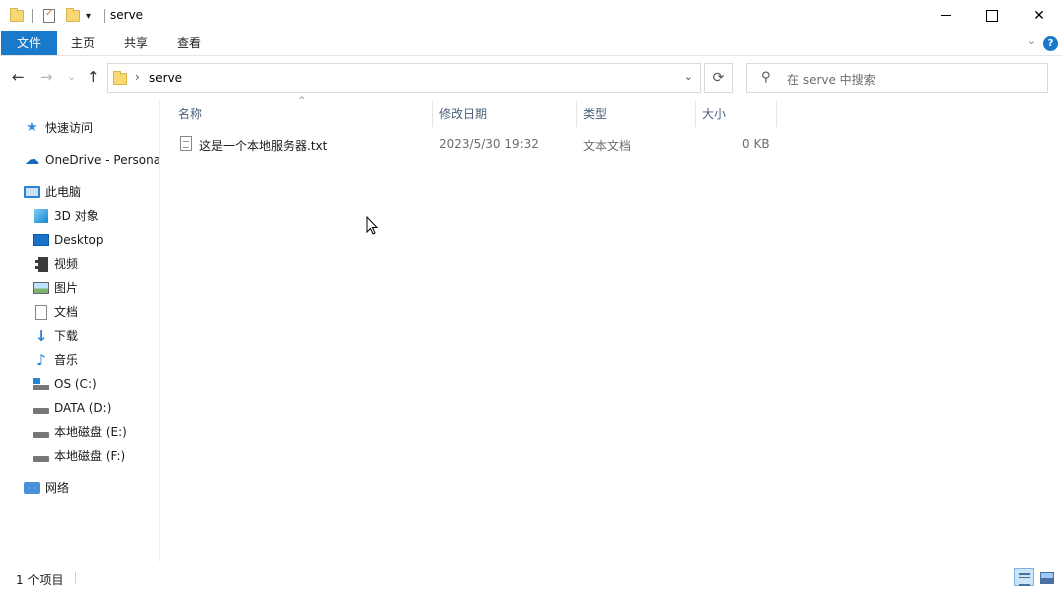  Describe the element at coordinates (73, 16) in the screenshot. I see `new-folder-icon` at that location.